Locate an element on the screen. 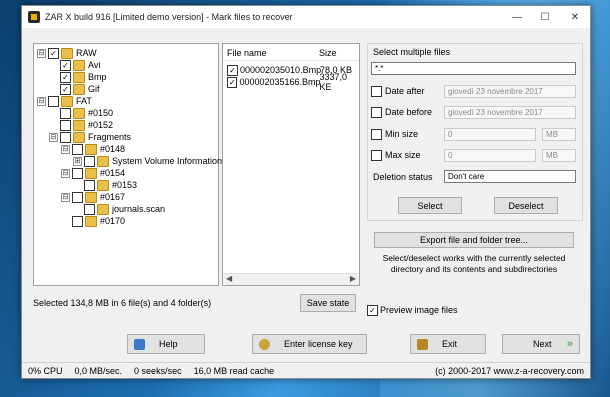 This screenshot has height=397, width=610. next-arrow-icon: » is located at coordinates (569, 344).